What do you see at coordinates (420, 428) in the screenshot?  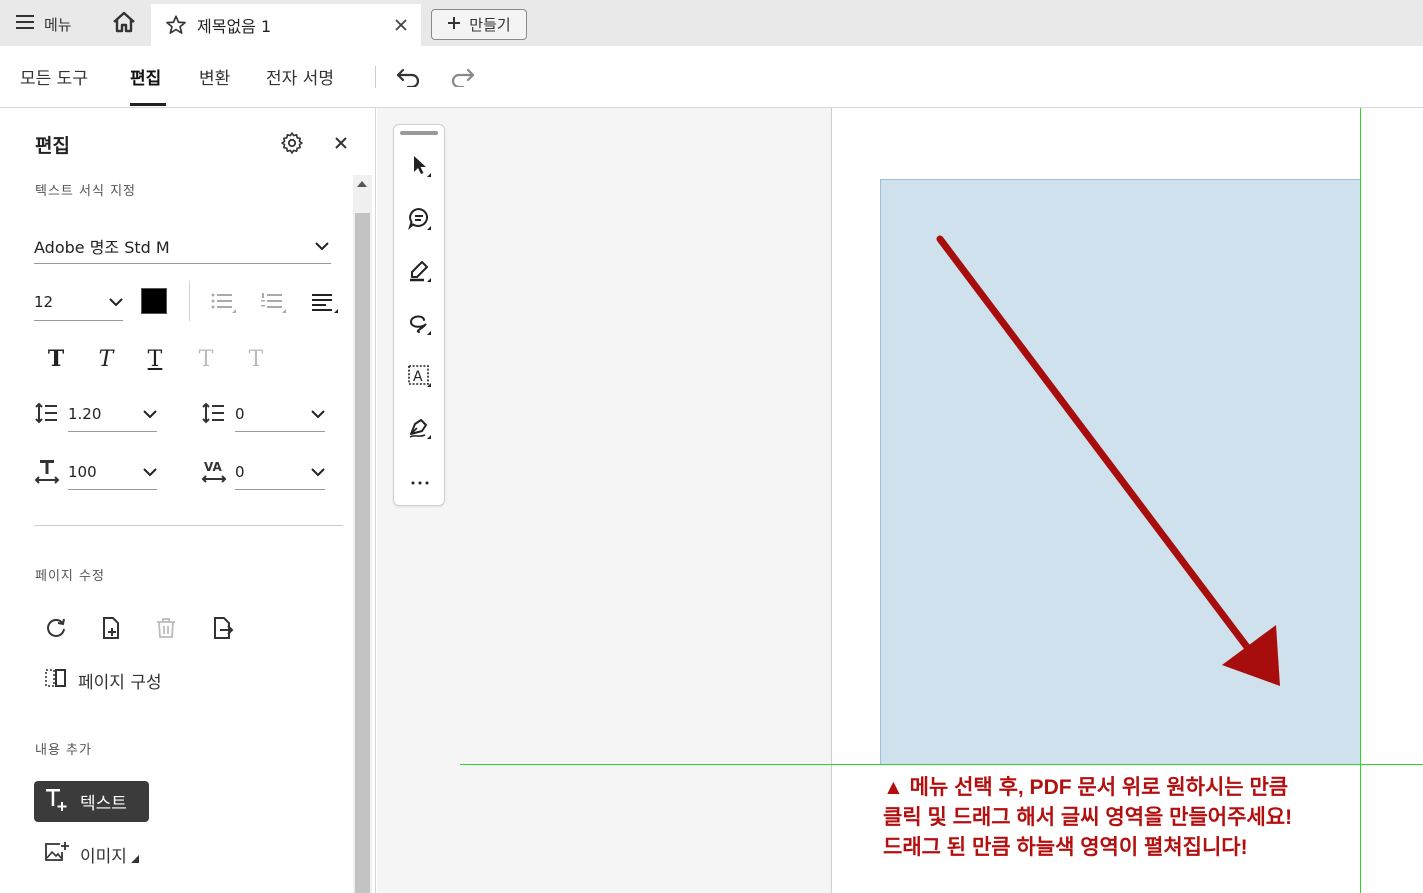 I see `sign-pen-icon` at bounding box center [420, 428].